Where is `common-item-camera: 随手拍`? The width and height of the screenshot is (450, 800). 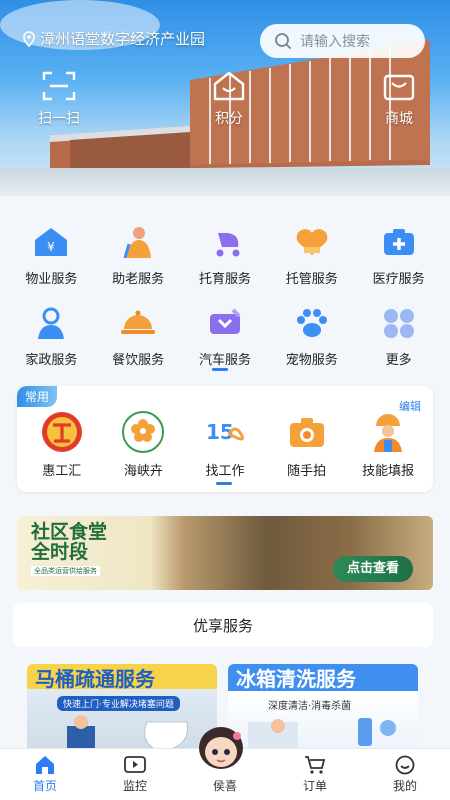 common-item-camera: 随手拍 is located at coordinates (307, 444).